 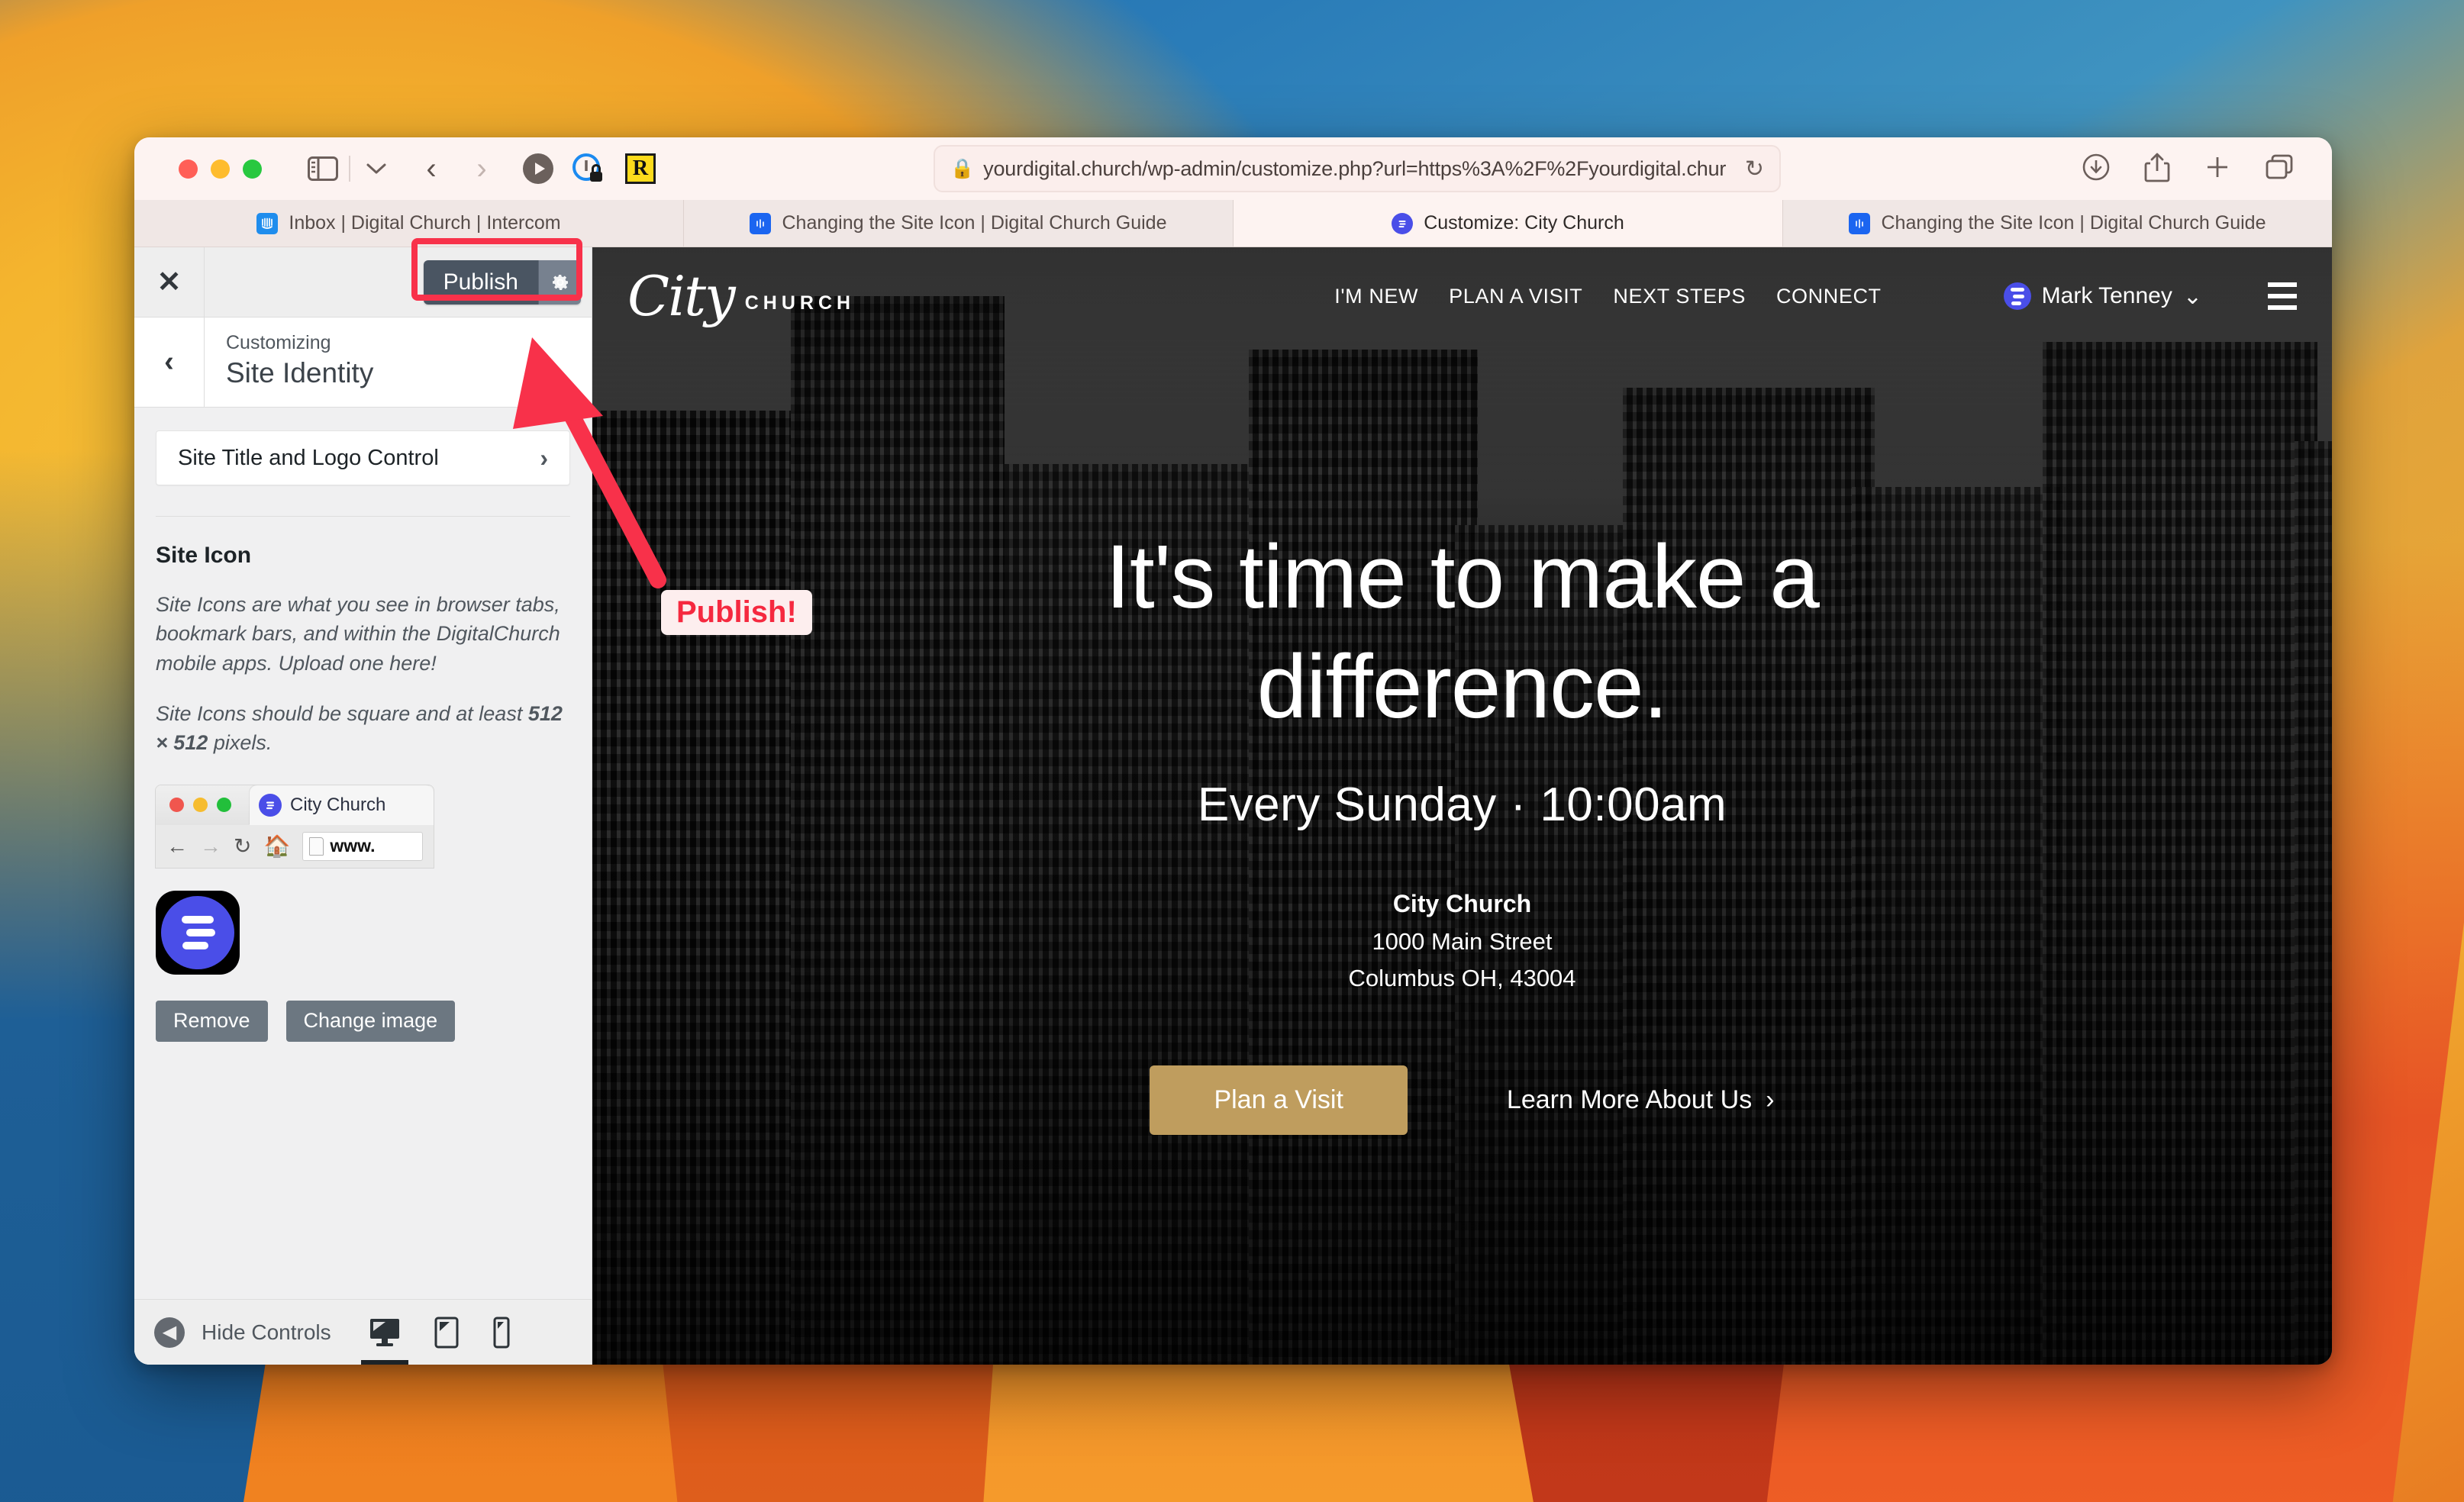 I want to click on minimize-window-button, so click(x=221, y=169).